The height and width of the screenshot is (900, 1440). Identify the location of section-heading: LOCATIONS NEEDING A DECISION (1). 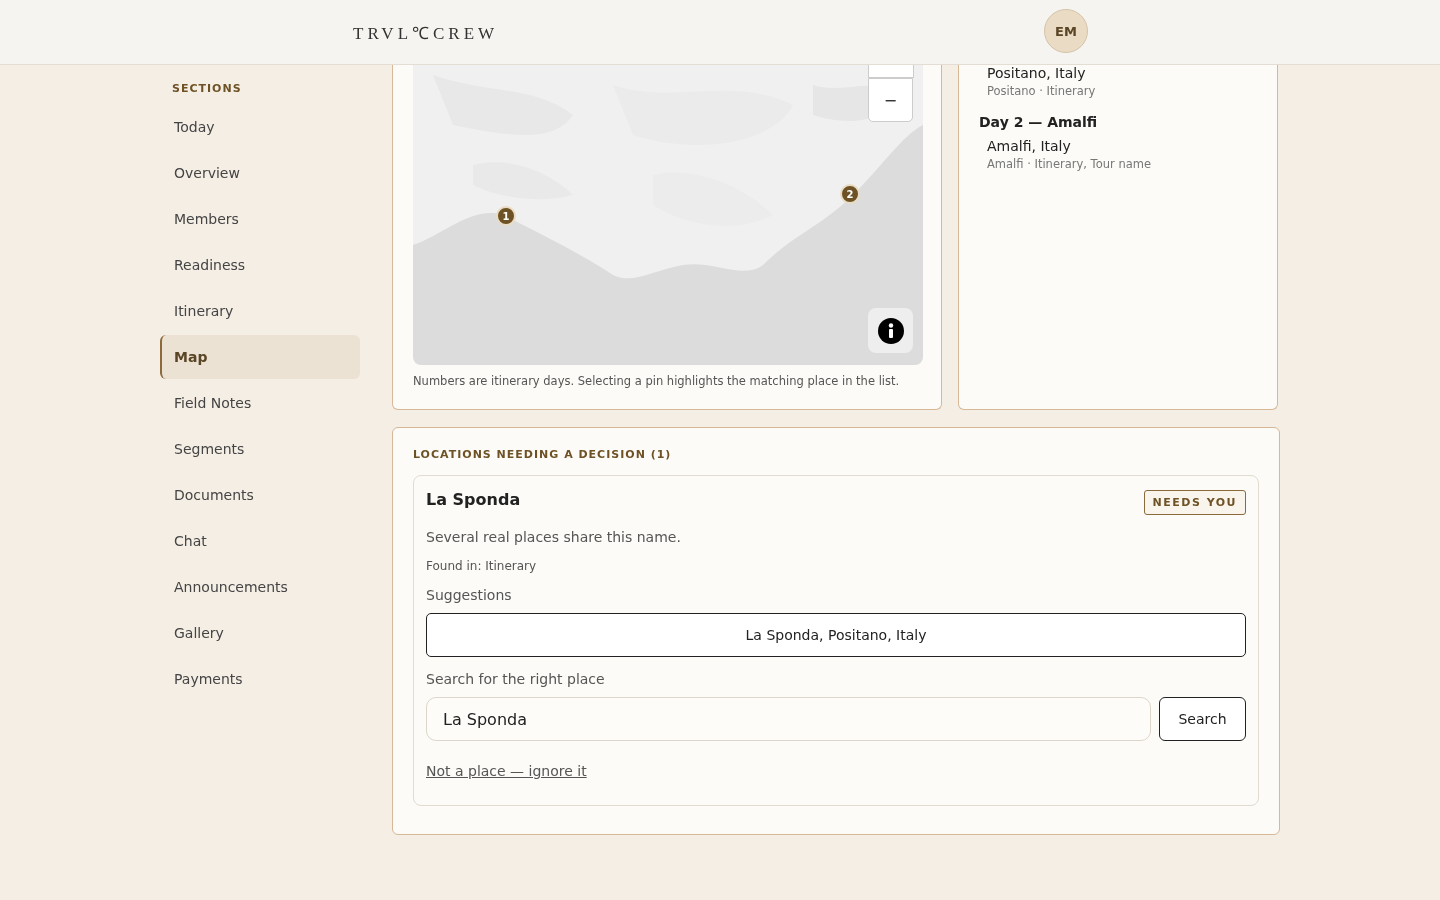
(543, 454).